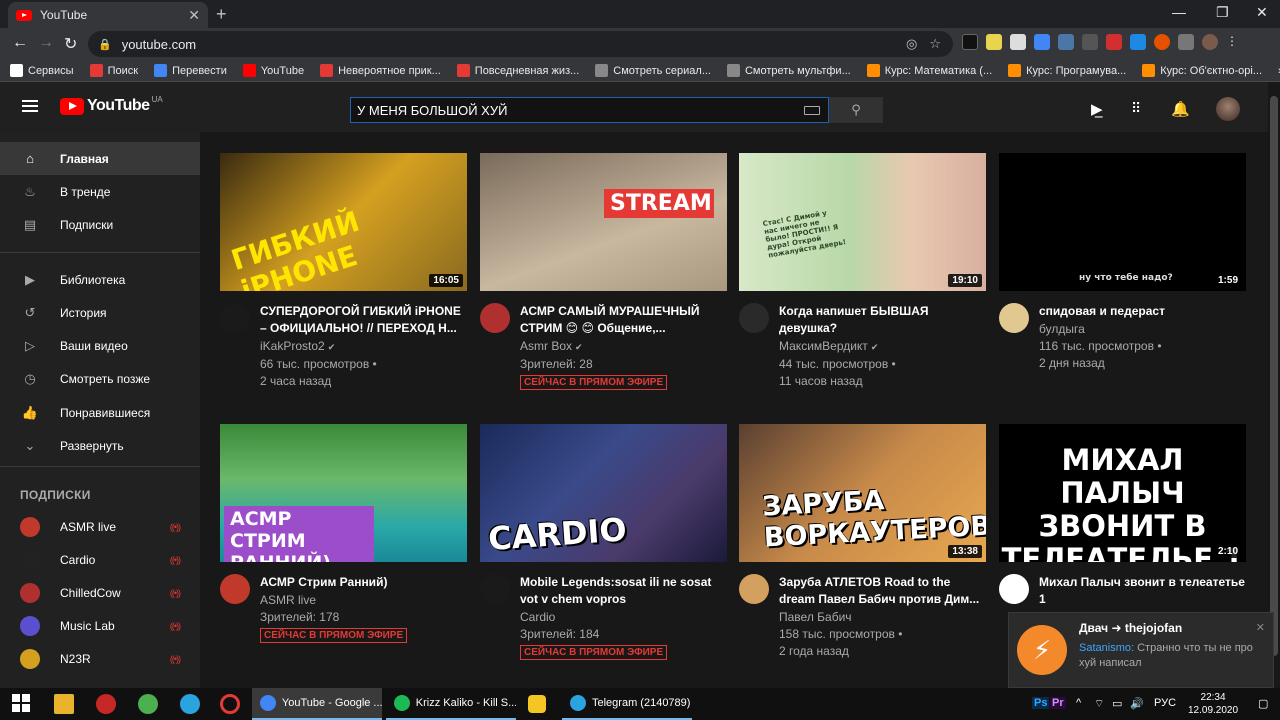 Image resolution: width=1280 pixels, height=720 pixels. I want to click on sidebar-item-liked: 👍 Понравившиеся, so click(100, 412).